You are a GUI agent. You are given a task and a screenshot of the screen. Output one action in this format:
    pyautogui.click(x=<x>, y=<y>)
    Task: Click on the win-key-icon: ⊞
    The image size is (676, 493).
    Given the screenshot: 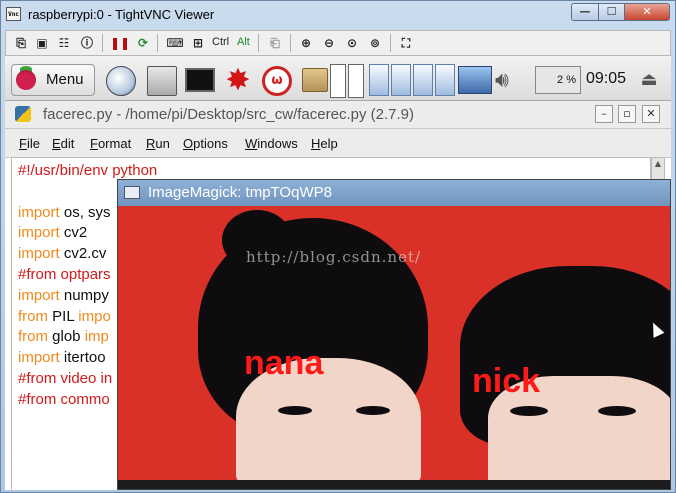 What is the action you would take?
    pyautogui.click(x=198, y=43)
    